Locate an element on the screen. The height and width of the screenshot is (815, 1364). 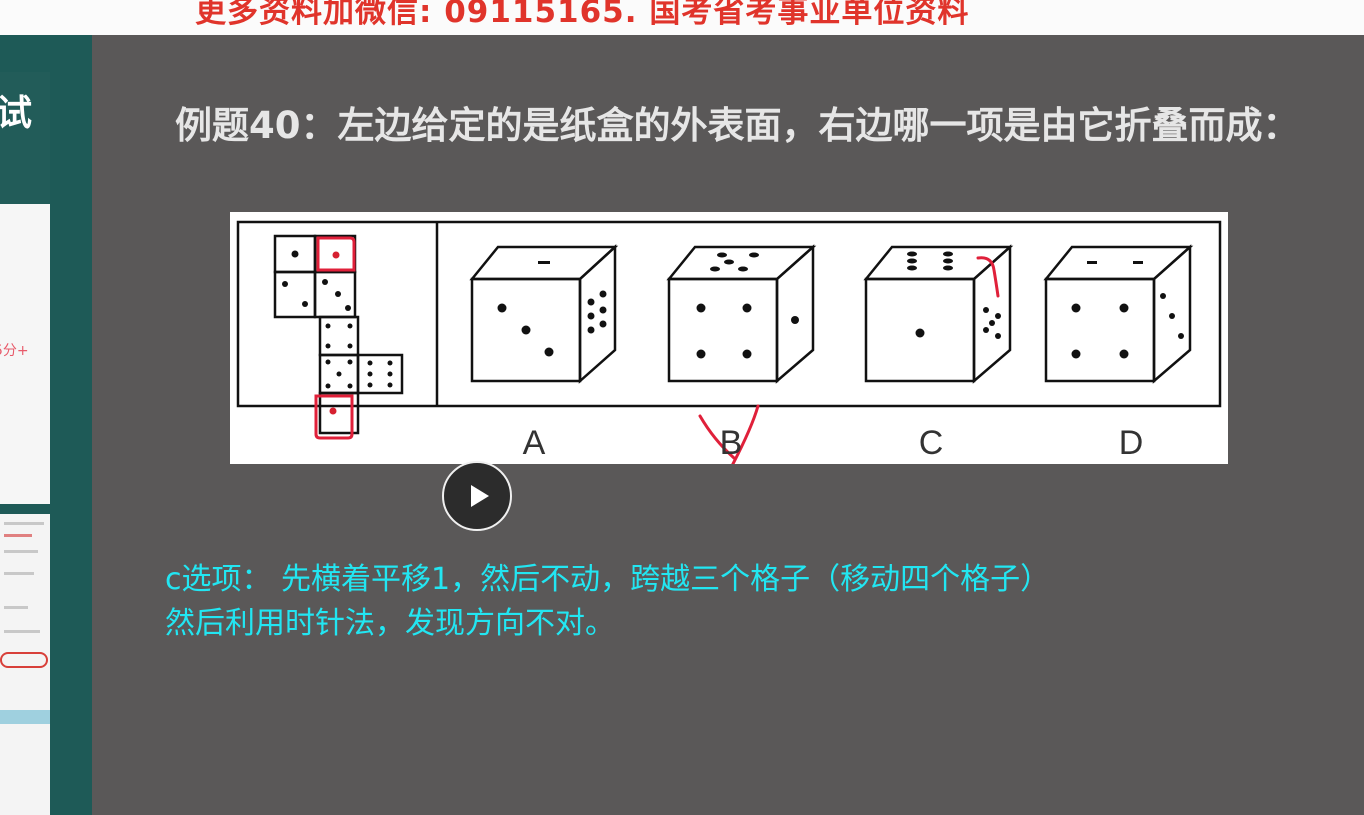
thumbnail-text: 5分+ is located at coordinates (14, 351).